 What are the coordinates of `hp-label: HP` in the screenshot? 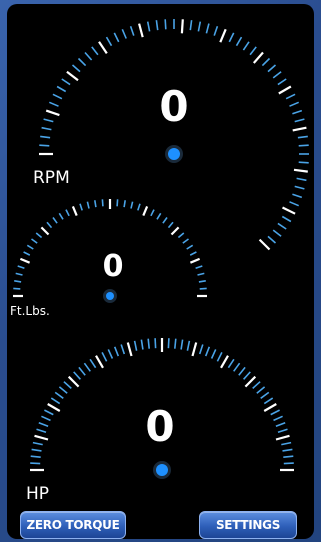 It's located at (38, 494).